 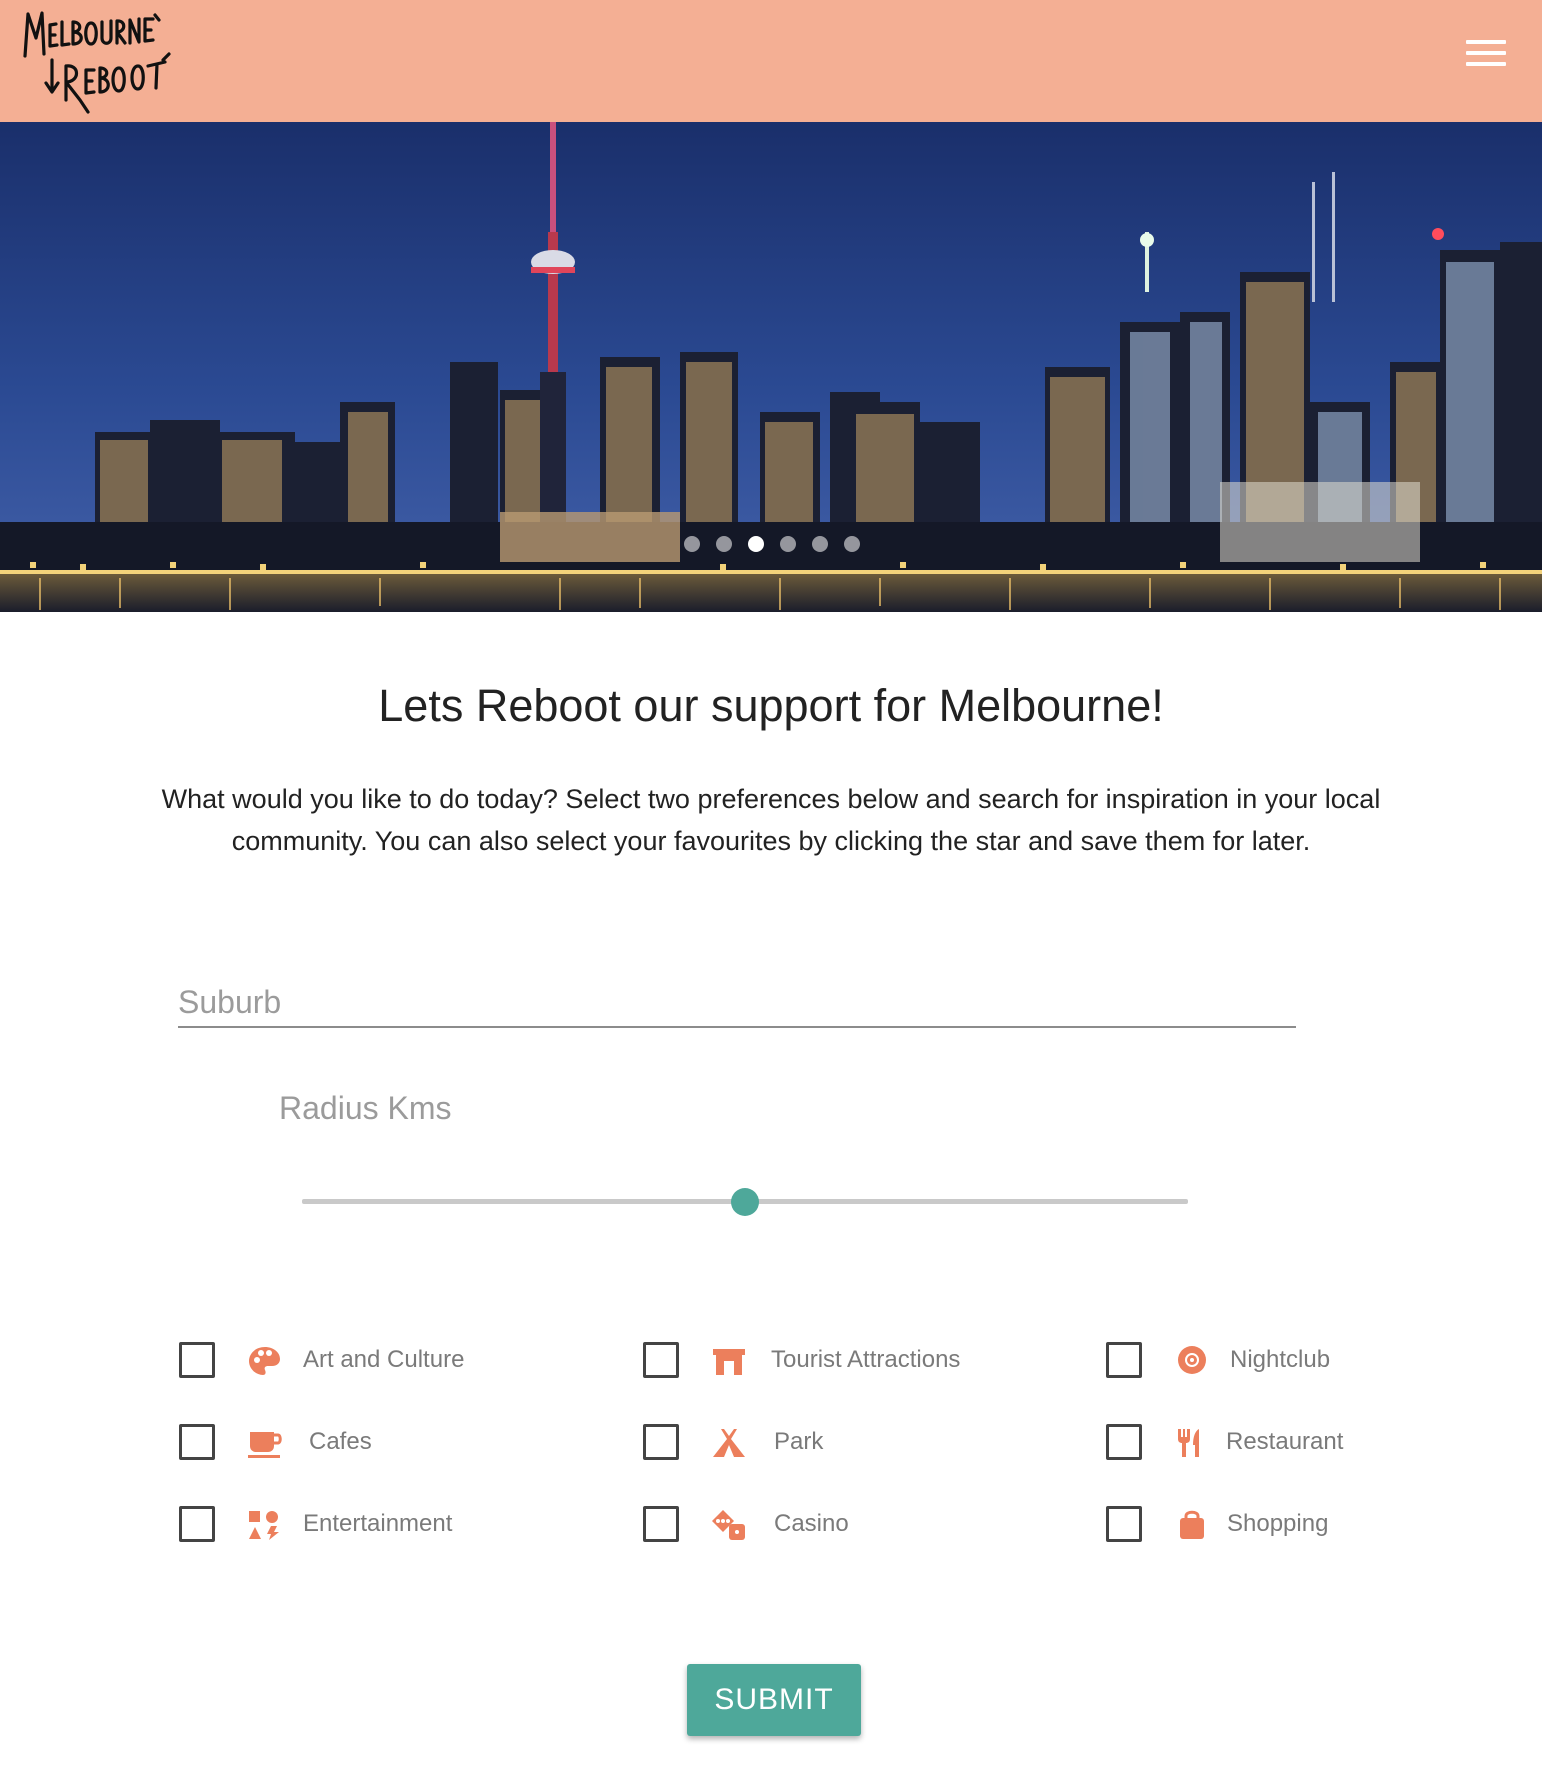 I want to click on utensils-icon, so click(x=1188, y=1443).